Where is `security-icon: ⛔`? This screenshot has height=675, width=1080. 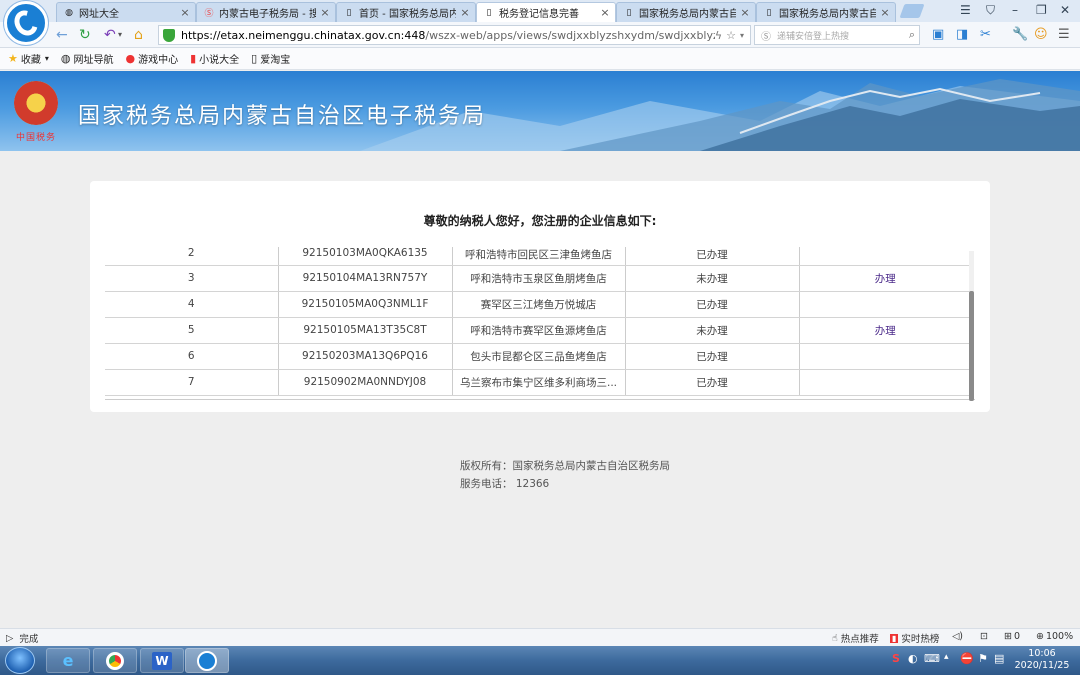 security-icon: ⛔ is located at coordinates (967, 658).